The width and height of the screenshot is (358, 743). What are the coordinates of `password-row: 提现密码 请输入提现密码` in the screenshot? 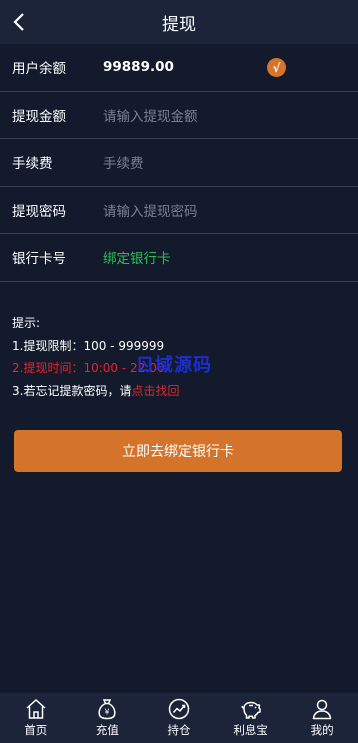 It's located at (179, 210).